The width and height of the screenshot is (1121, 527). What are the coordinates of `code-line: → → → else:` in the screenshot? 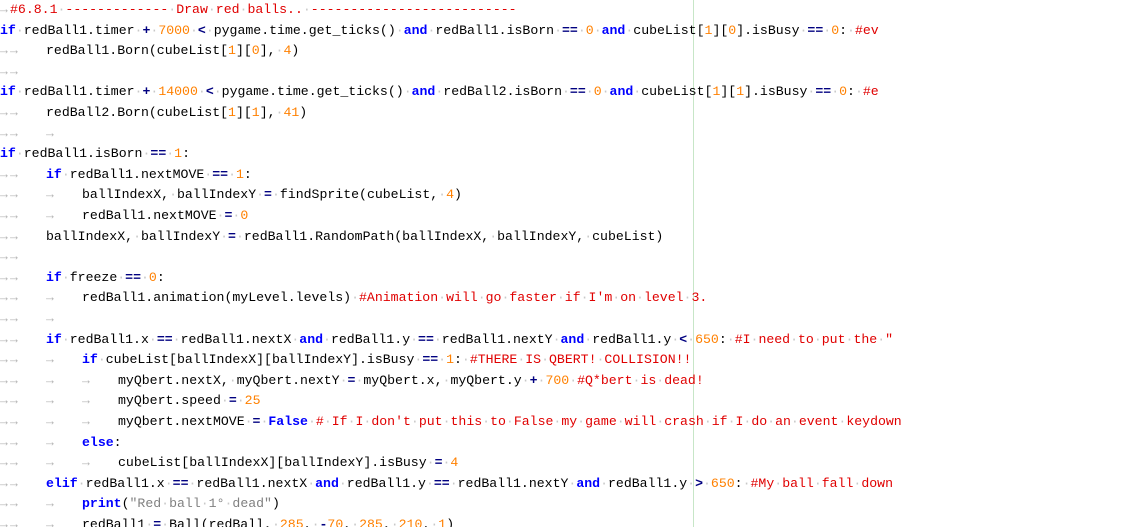 It's located at (61, 443).